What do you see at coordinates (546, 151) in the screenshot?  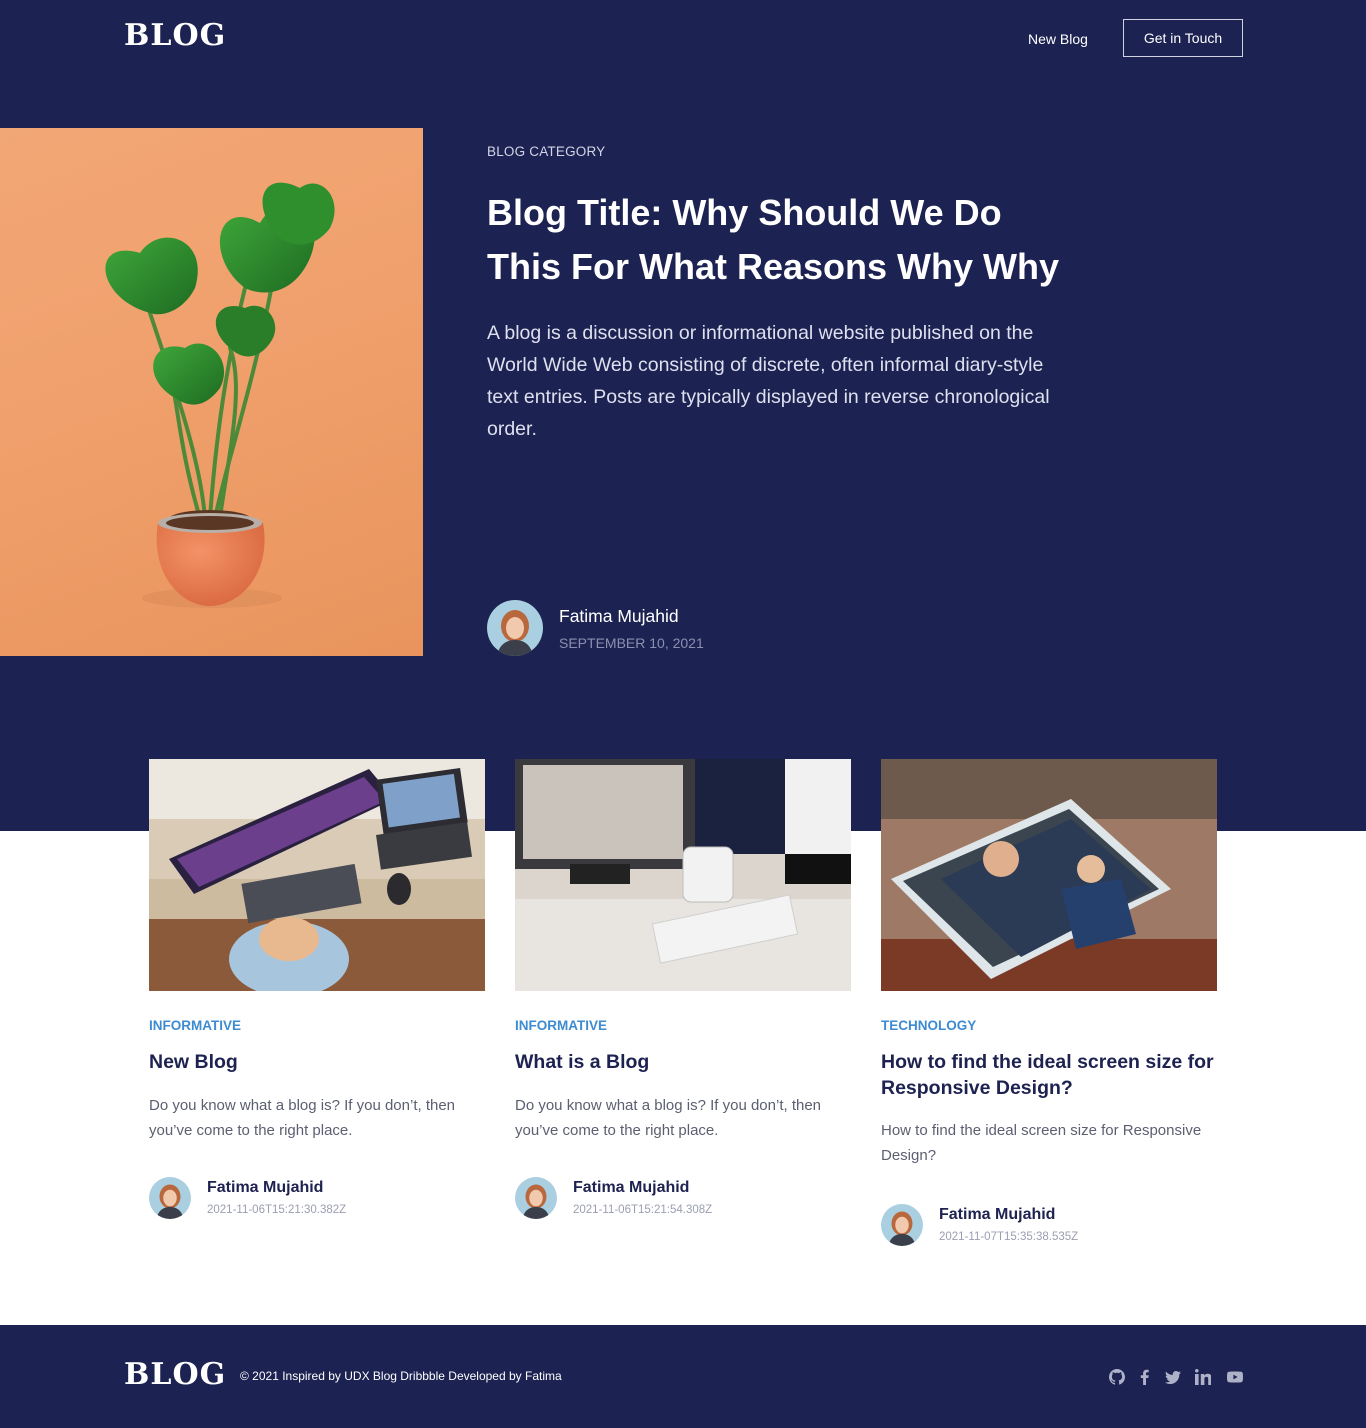 I see `hero-category: BLOG CATEGORY` at bounding box center [546, 151].